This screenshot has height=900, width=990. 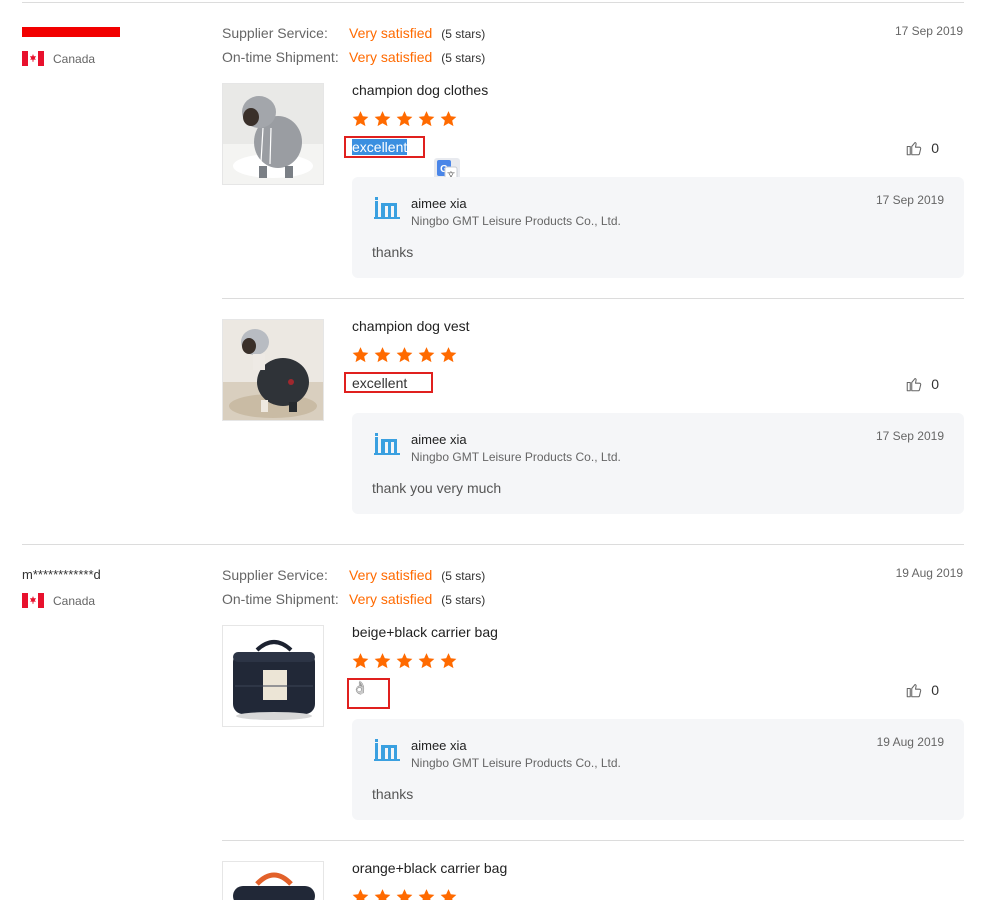 What do you see at coordinates (430, 868) in the screenshot?
I see `product-name: orange+black carrier bag` at bounding box center [430, 868].